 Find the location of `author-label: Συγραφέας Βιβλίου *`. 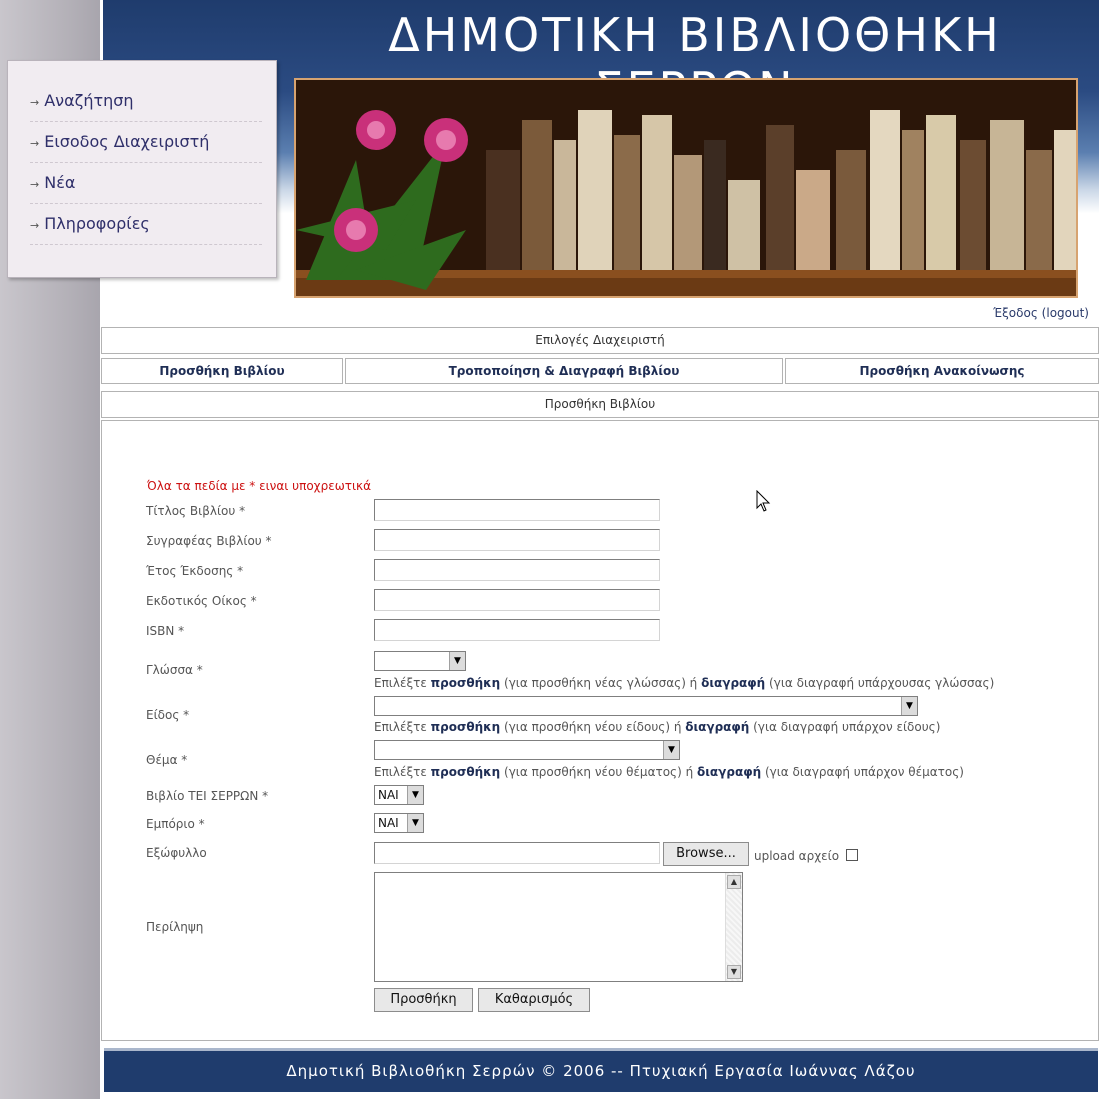

author-label: Συγραφέας Βιβλίου * is located at coordinates (209, 541).